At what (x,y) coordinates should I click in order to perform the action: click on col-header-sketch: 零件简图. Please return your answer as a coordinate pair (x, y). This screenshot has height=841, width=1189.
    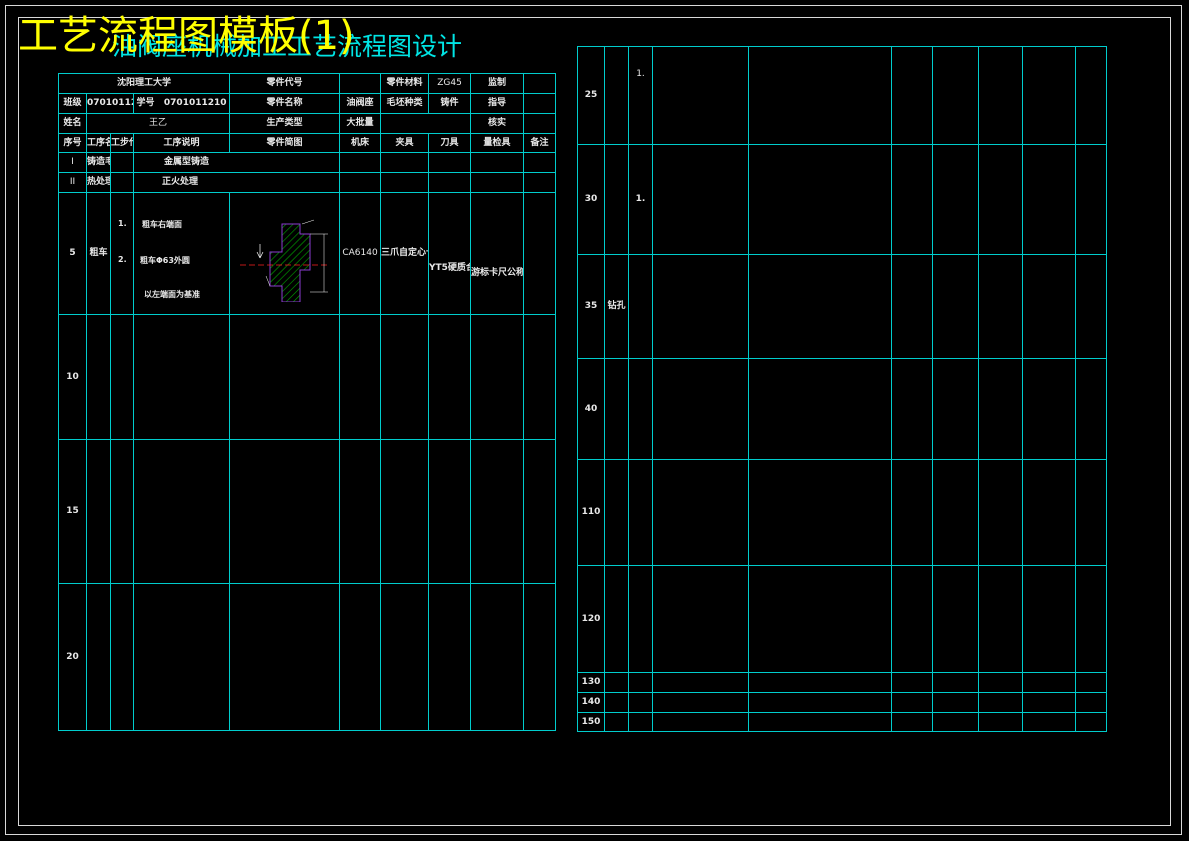
    Looking at the image, I should click on (285, 143).